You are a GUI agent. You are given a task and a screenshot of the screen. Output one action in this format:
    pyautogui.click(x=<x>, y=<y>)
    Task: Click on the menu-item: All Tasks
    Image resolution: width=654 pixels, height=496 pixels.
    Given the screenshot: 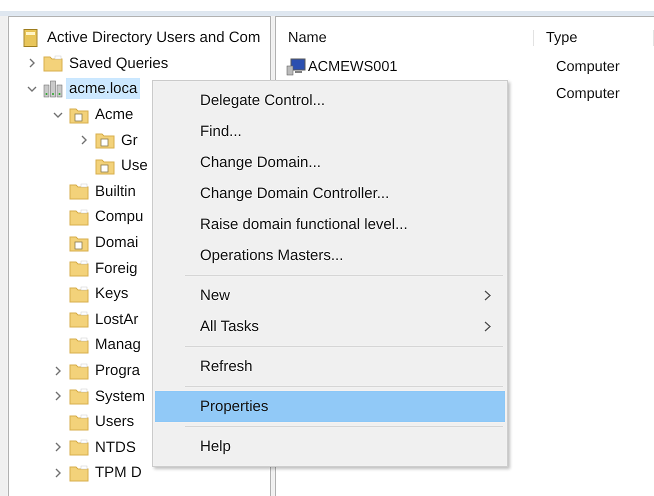 What is the action you would take?
    pyautogui.click(x=330, y=326)
    